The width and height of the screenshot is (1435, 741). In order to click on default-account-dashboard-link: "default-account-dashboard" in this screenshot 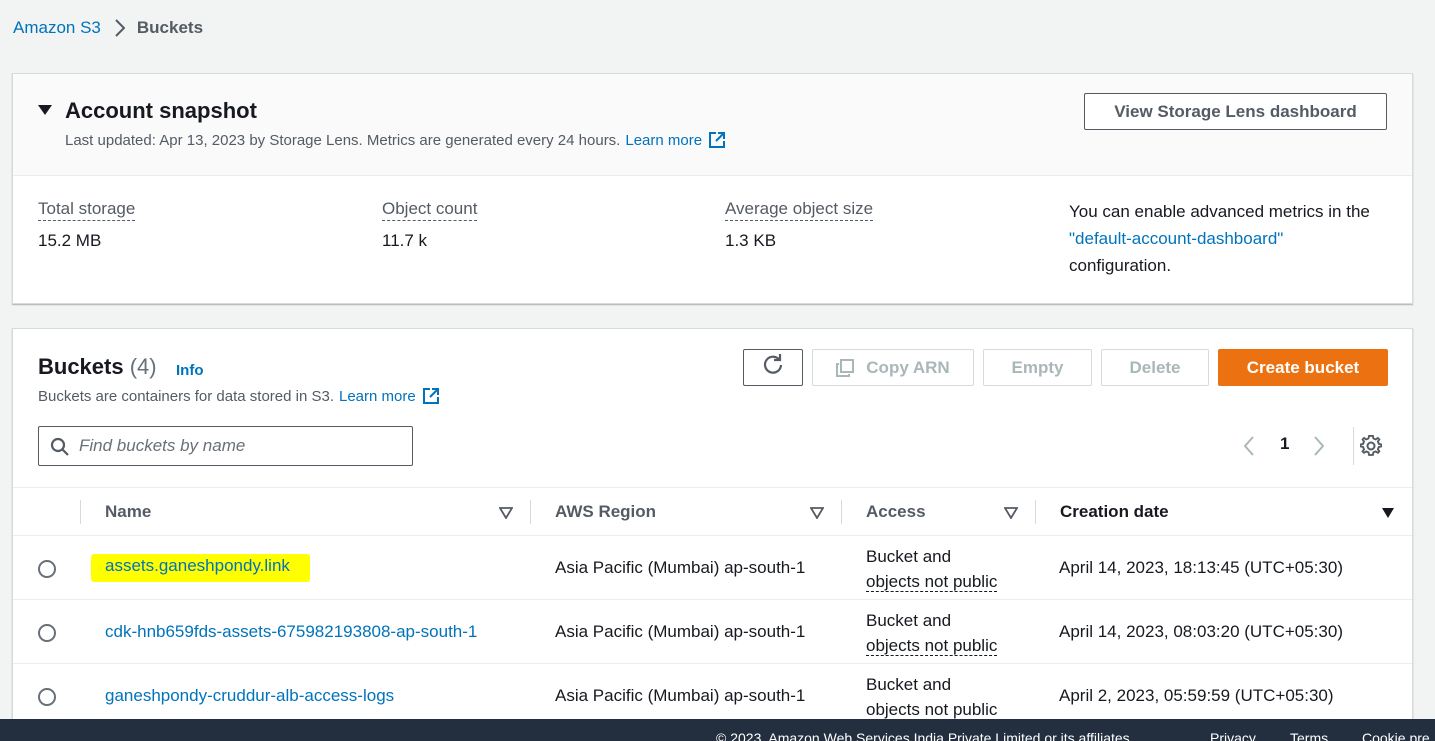, I will do `click(1176, 238)`.